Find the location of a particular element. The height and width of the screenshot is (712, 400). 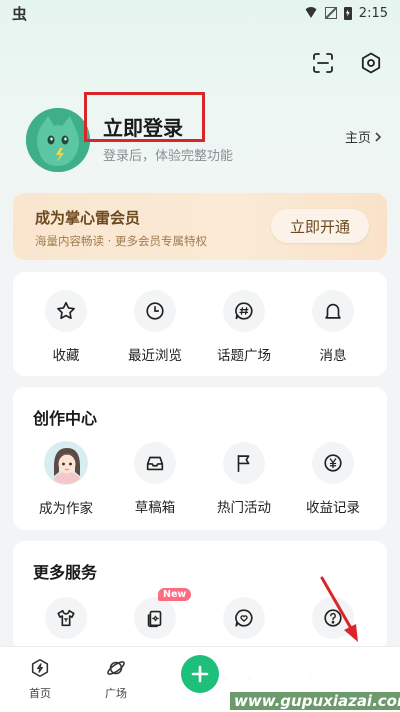

service-item-theme is located at coordinates (66, 618).